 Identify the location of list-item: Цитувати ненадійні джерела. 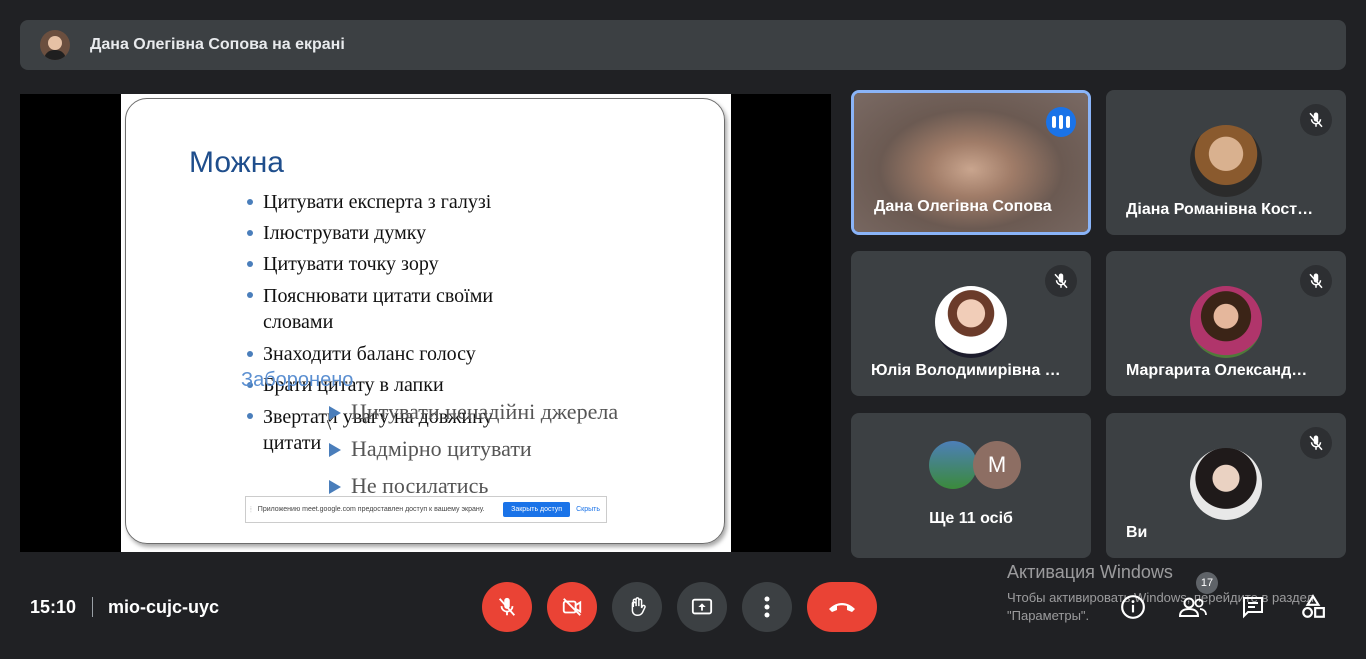
(473, 417).